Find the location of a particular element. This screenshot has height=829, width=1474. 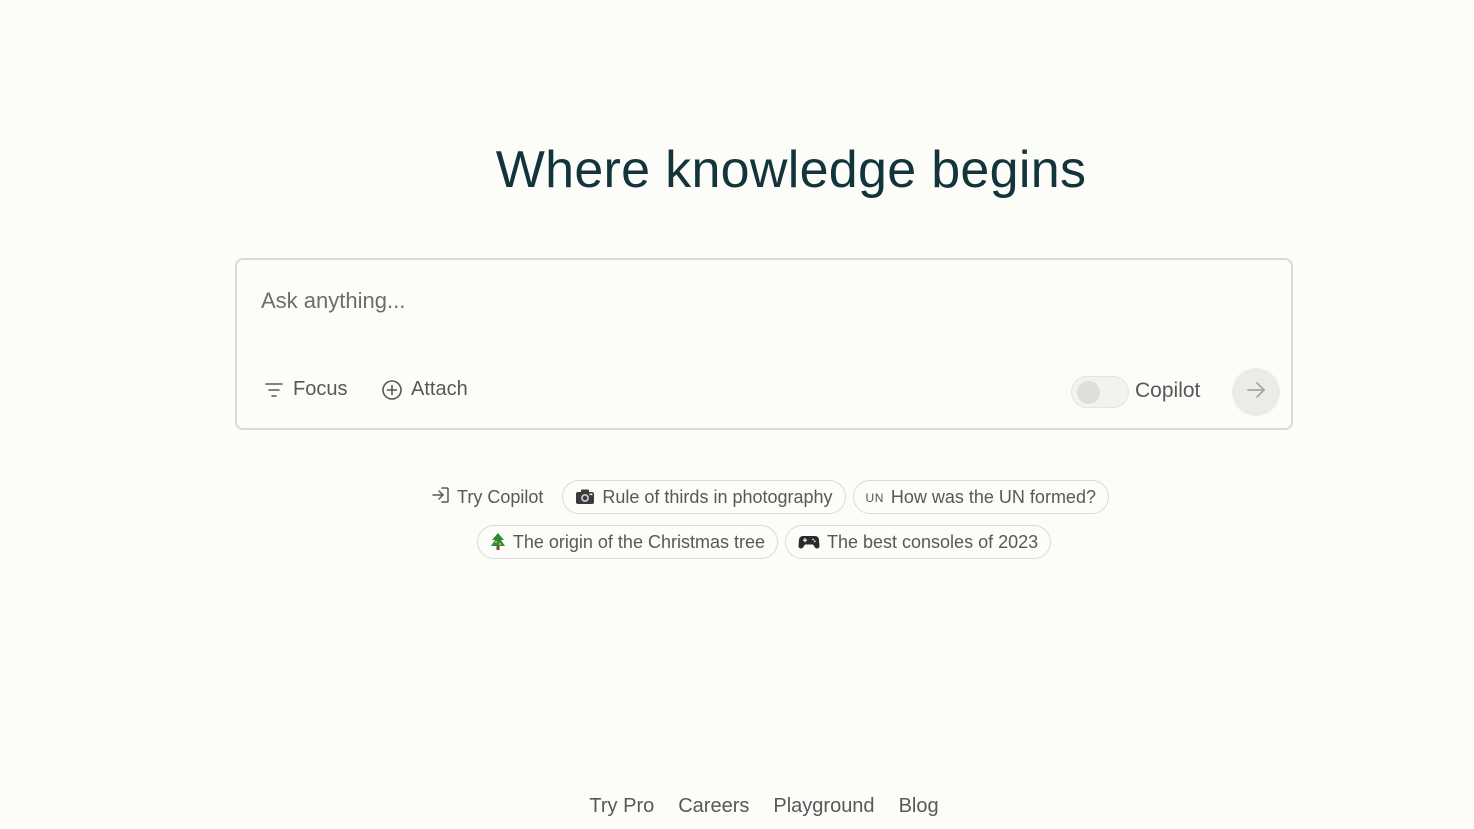

suggestion-chip: The origin of the Christmas tree is located at coordinates (627, 542).